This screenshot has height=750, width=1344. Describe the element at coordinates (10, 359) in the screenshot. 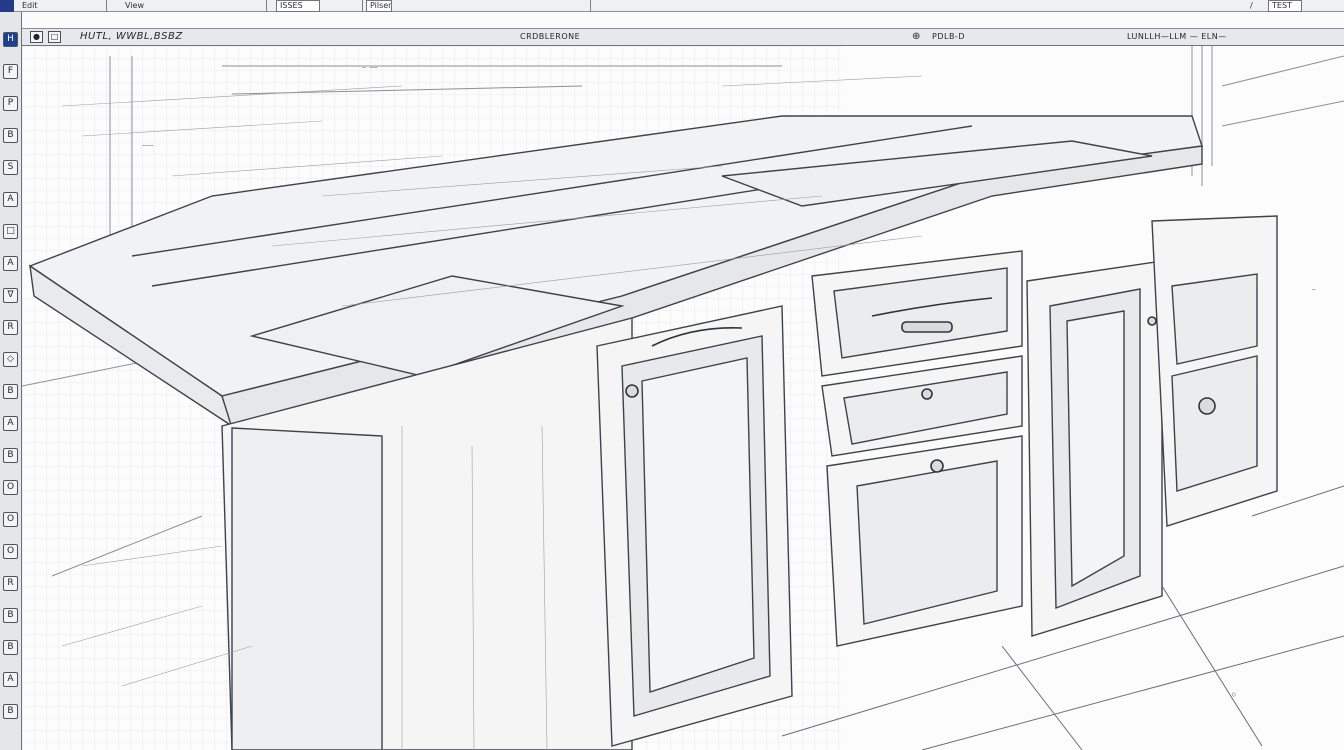

I see `palette-tool-button: ◇` at that location.